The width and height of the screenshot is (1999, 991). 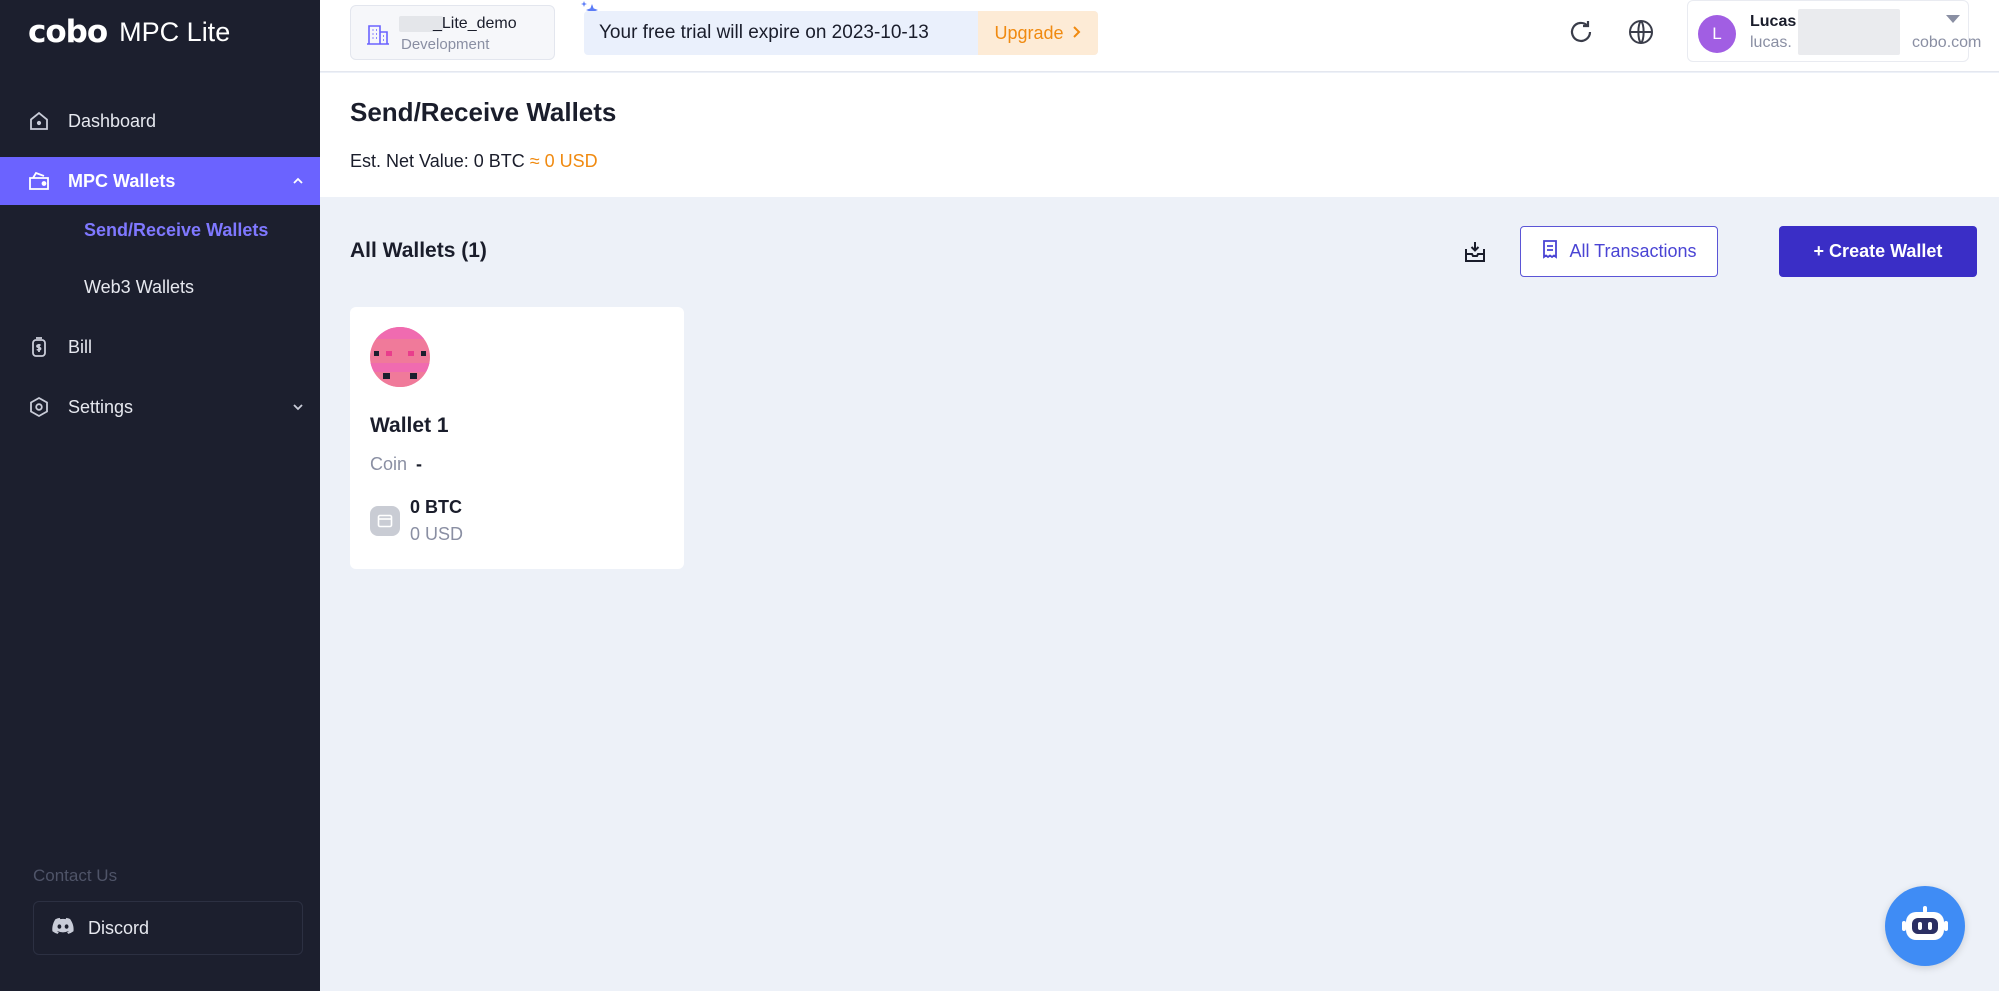 I want to click on user-email-prefix: lucas., so click(x=1771, y=42).